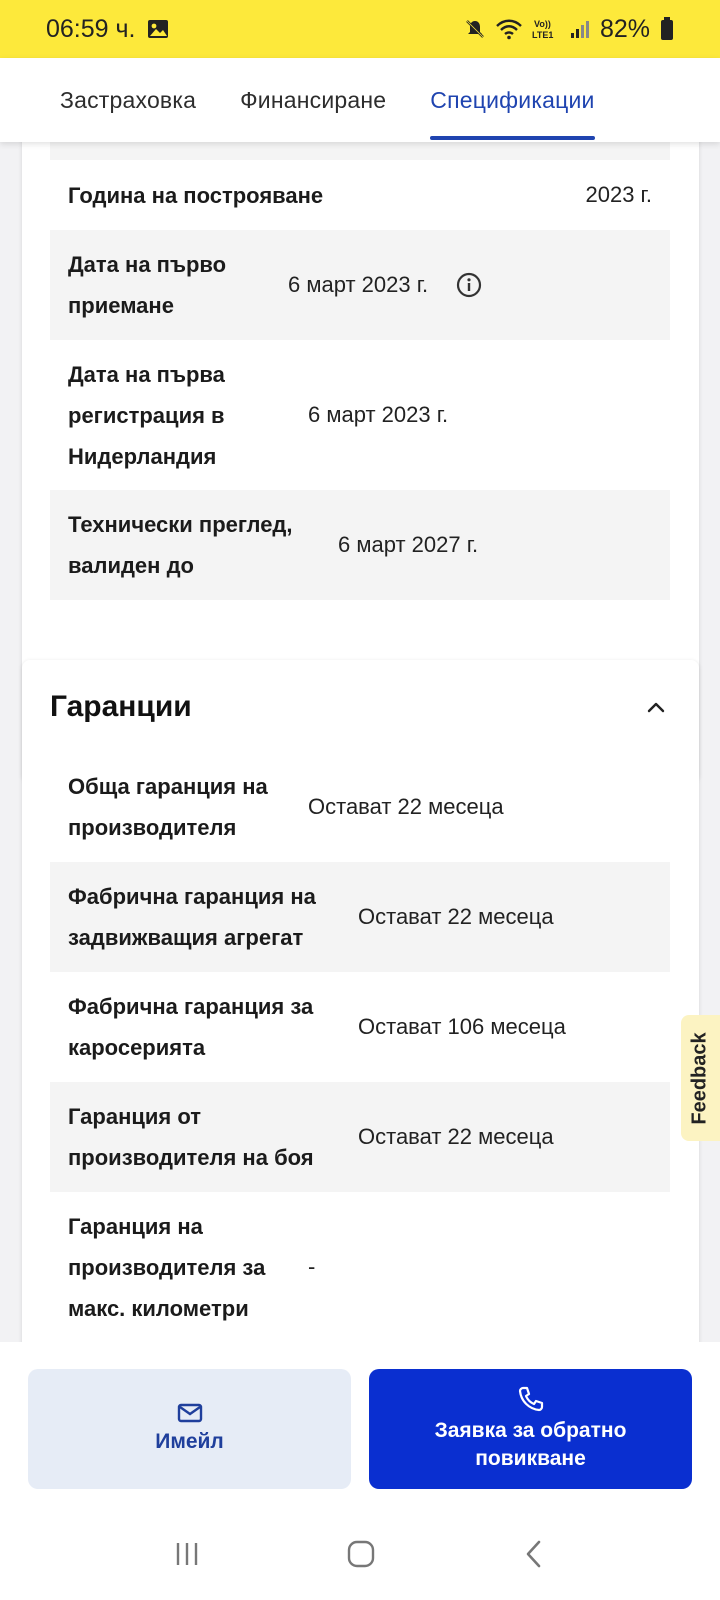 The width and height of the screenshot is (720, 1600). I want to click on spec-row-previous, so click(360, 151).